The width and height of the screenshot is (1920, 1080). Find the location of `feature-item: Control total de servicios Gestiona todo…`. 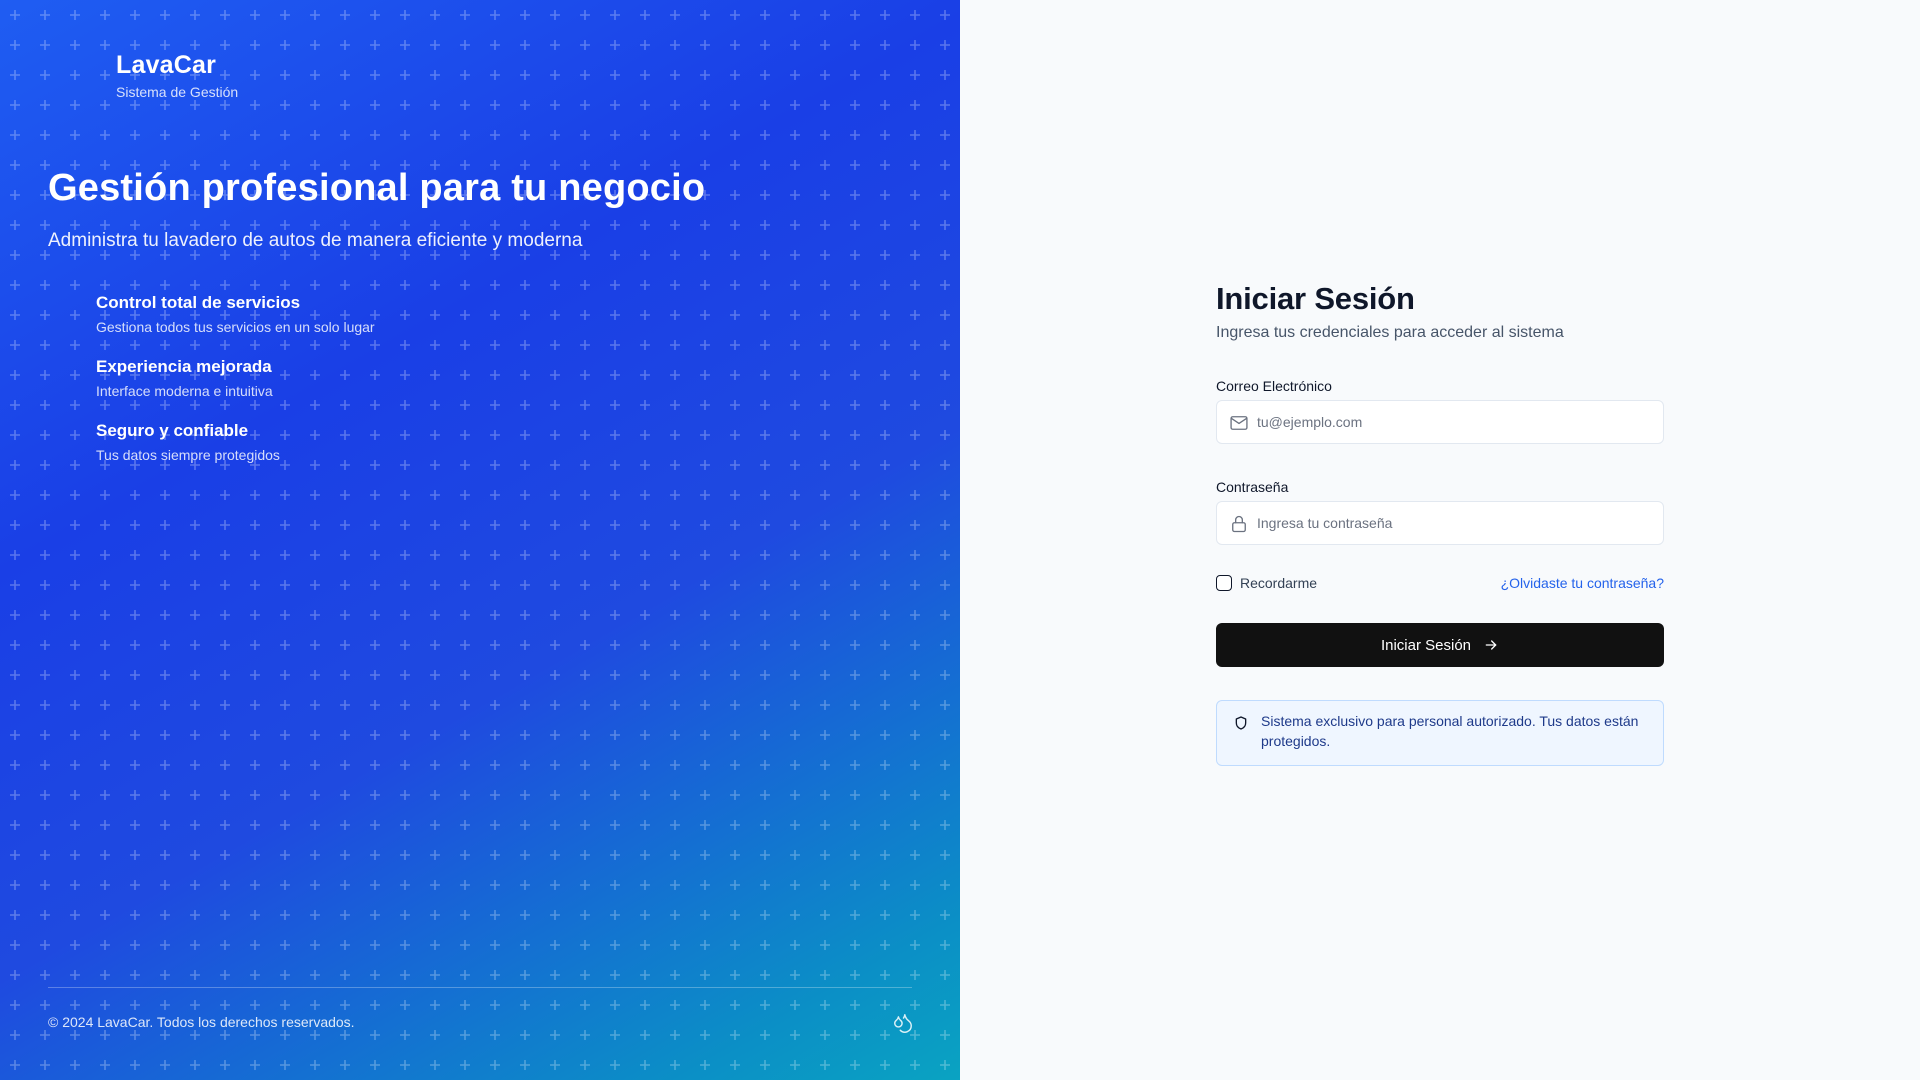

feature-item: Control total de servicios Gestiona todo… is located at coordinates (235, 324).